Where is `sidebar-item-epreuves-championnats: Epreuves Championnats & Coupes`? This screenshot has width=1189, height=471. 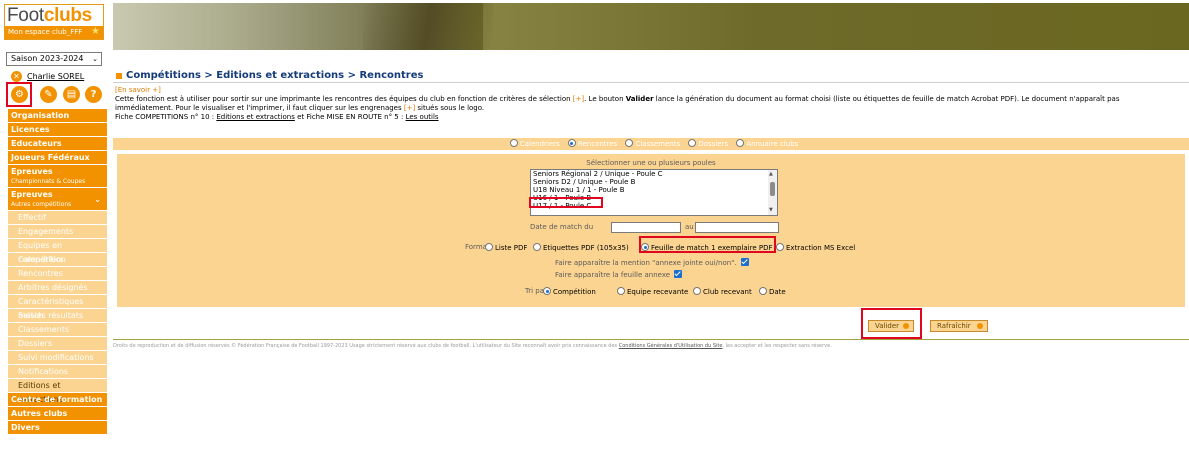
sidebar-item-epreuves-championnats: Epreuves Championnats & Coupes is located at coordinates (57, 176).